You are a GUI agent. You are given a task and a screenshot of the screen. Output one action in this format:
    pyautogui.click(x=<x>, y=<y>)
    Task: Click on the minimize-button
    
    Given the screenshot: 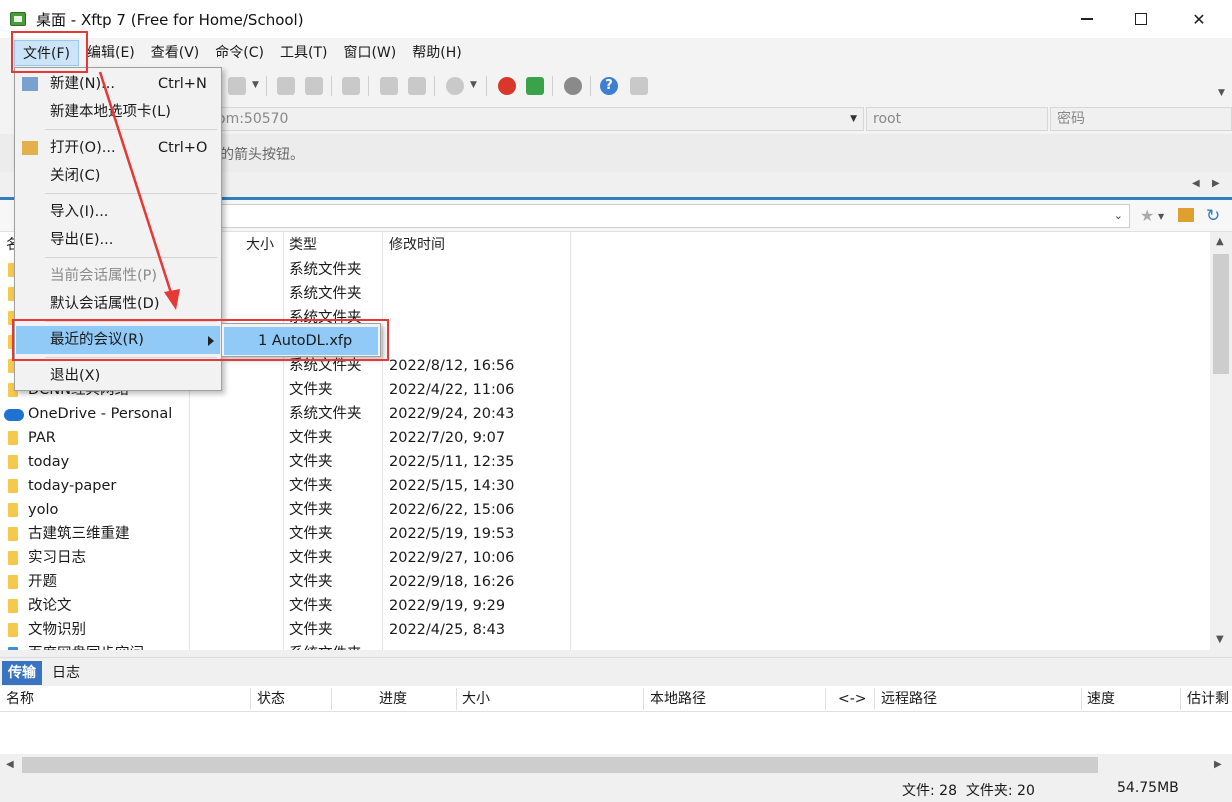 What is the action you would take?
    pyautogui.click(x=1087, y=19)
    